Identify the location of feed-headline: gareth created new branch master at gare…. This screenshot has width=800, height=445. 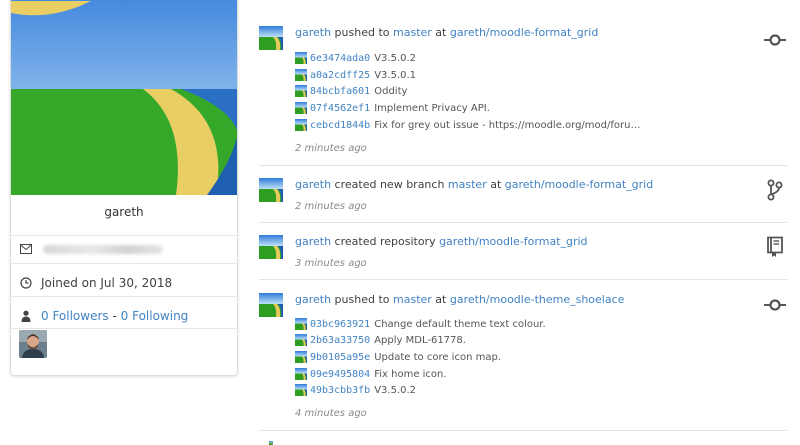
(474, 185).